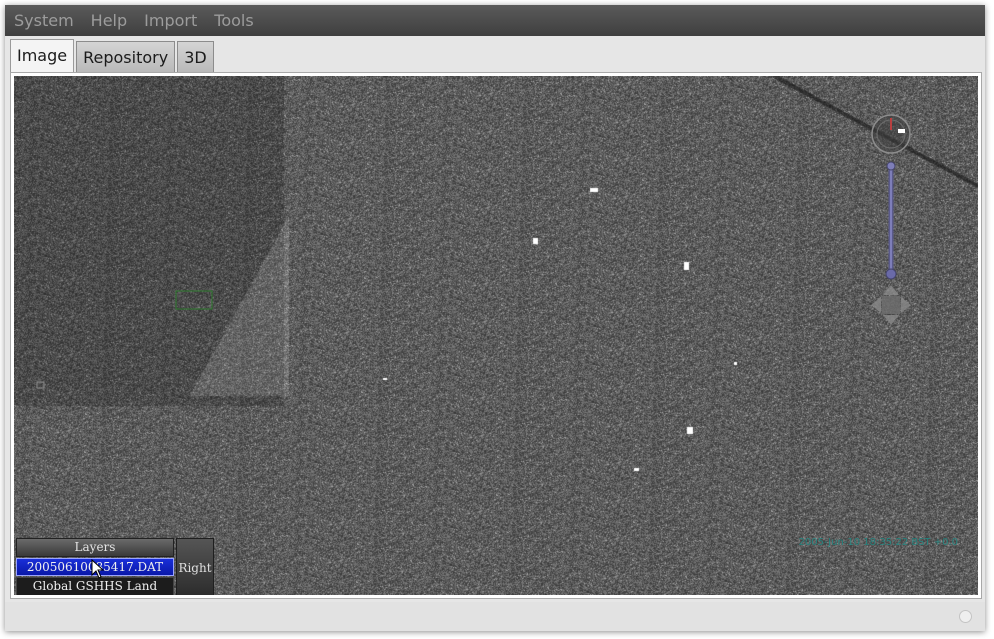 This screenshot has height=639, width=994. I want to click on layer-item-land-mask: Global GSHHS Land Mask, so click(95, 586).